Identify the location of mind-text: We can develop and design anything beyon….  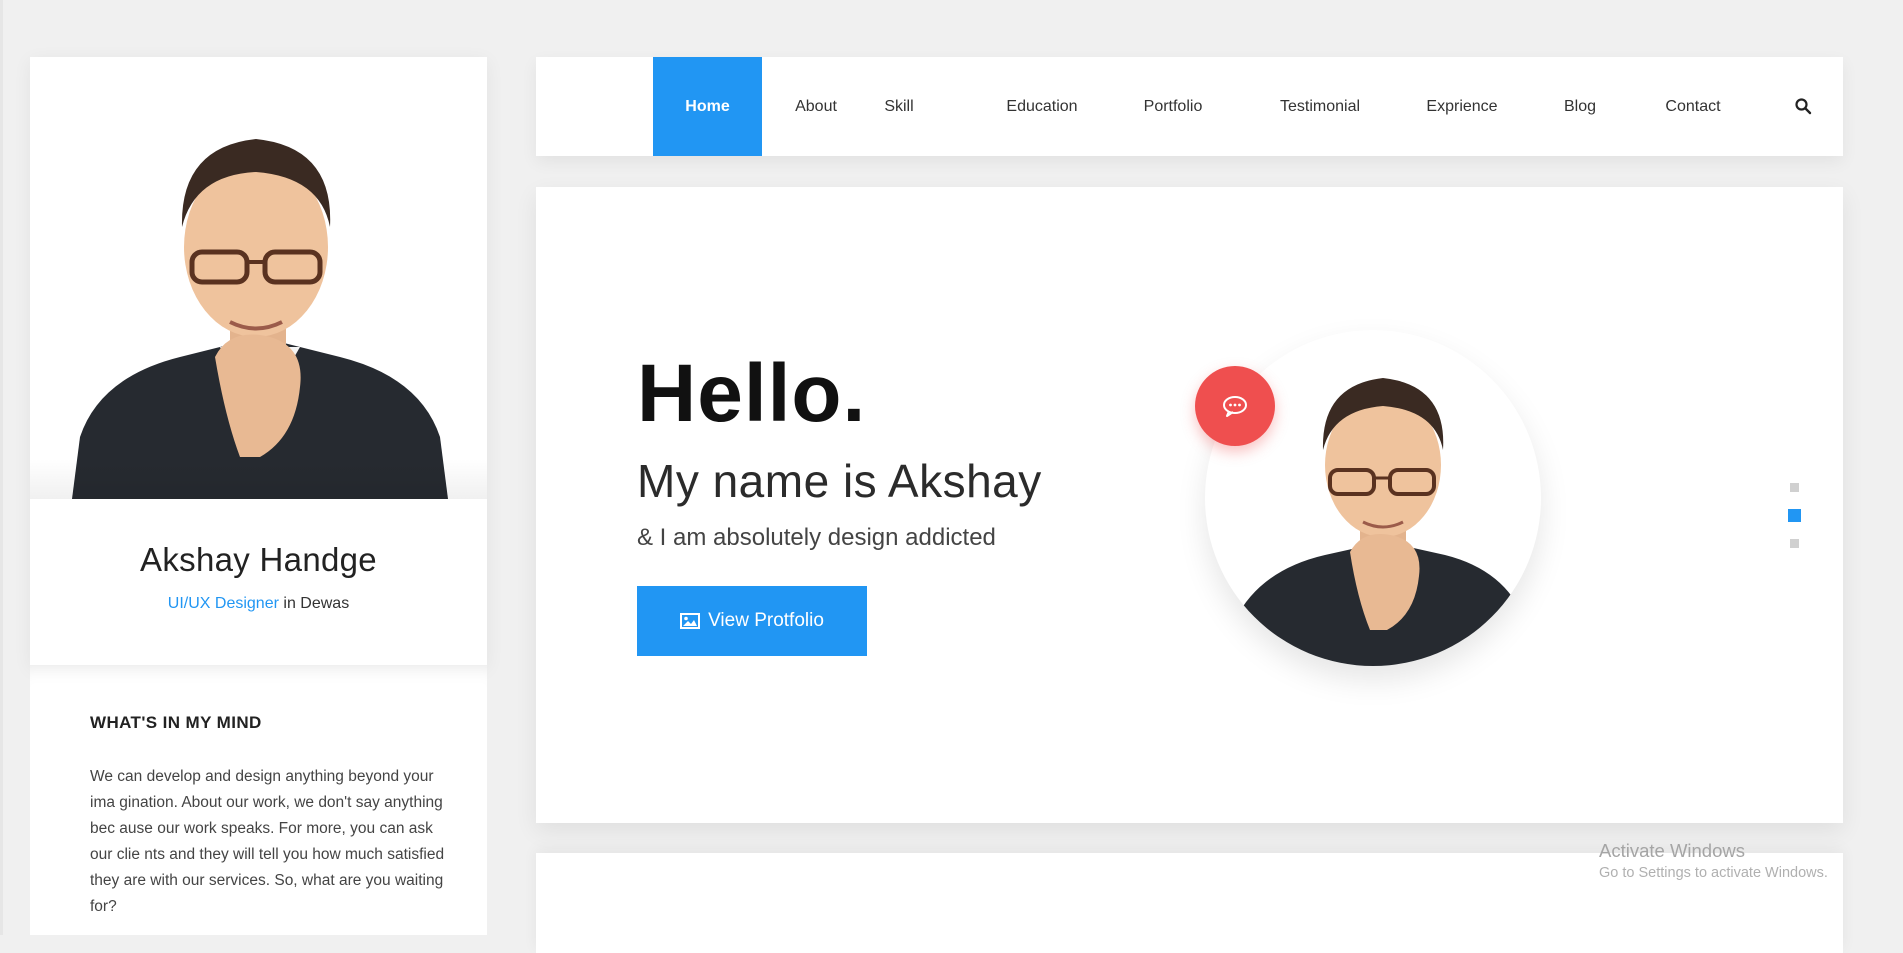
(267, 841).